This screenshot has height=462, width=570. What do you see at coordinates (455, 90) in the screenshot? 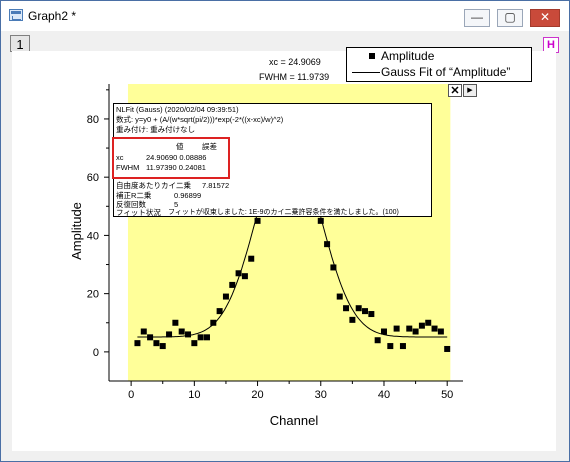
I see `fit-table-close-icon: ✕` at bounding box center [455, 90].